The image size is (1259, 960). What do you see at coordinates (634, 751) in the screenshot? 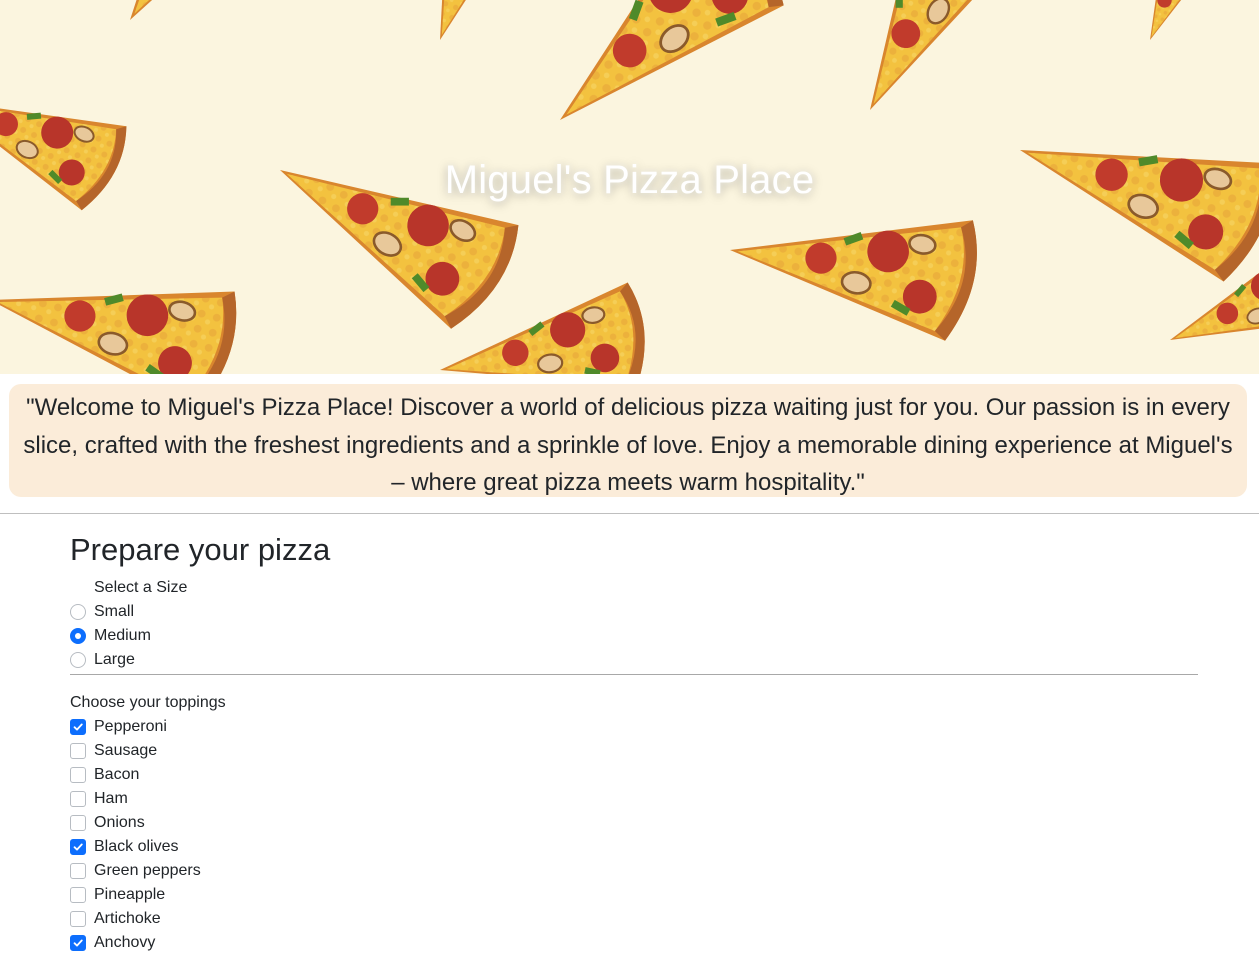
I see `topping-option-sausage: Sausage` at bounding box center [634, 751].